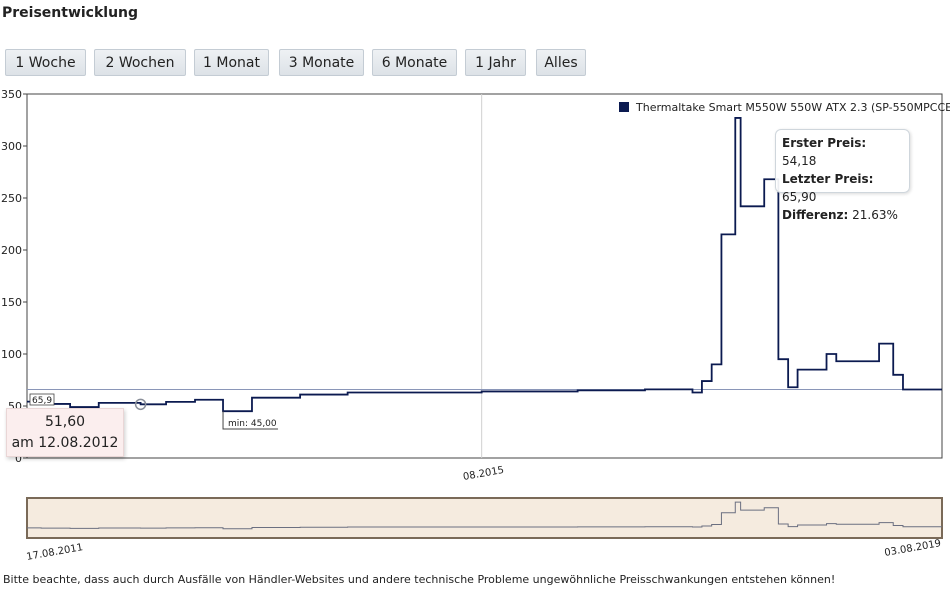 Image resolution: width=950 pixels, height=590 pixels. What do you see at coordinates (913, 548) in the screenshot?
I see `navigator-end-label: 03.08.2019` at bounding box center [913, 548].